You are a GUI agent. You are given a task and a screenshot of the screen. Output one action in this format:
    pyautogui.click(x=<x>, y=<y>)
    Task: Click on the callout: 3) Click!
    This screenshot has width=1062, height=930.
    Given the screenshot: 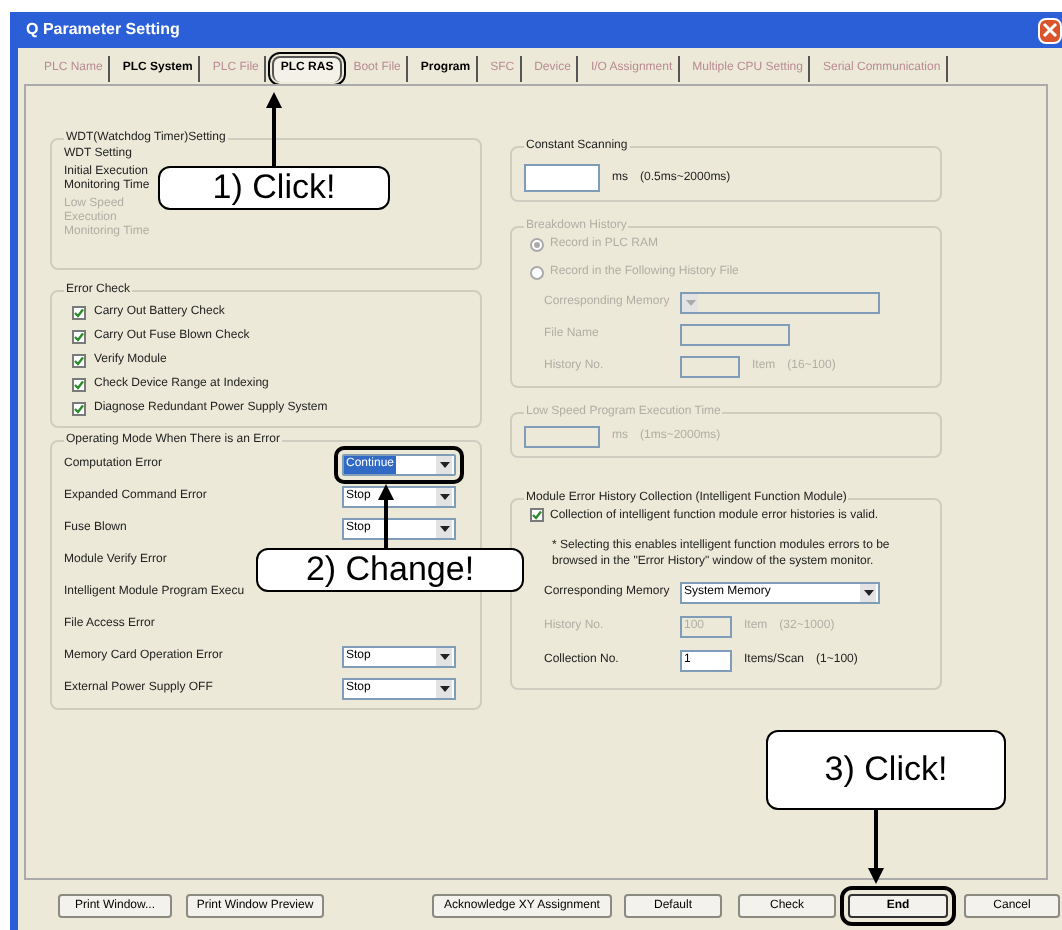 What is the action you would take?
    pyautogui.click(x=886, y=770)
    